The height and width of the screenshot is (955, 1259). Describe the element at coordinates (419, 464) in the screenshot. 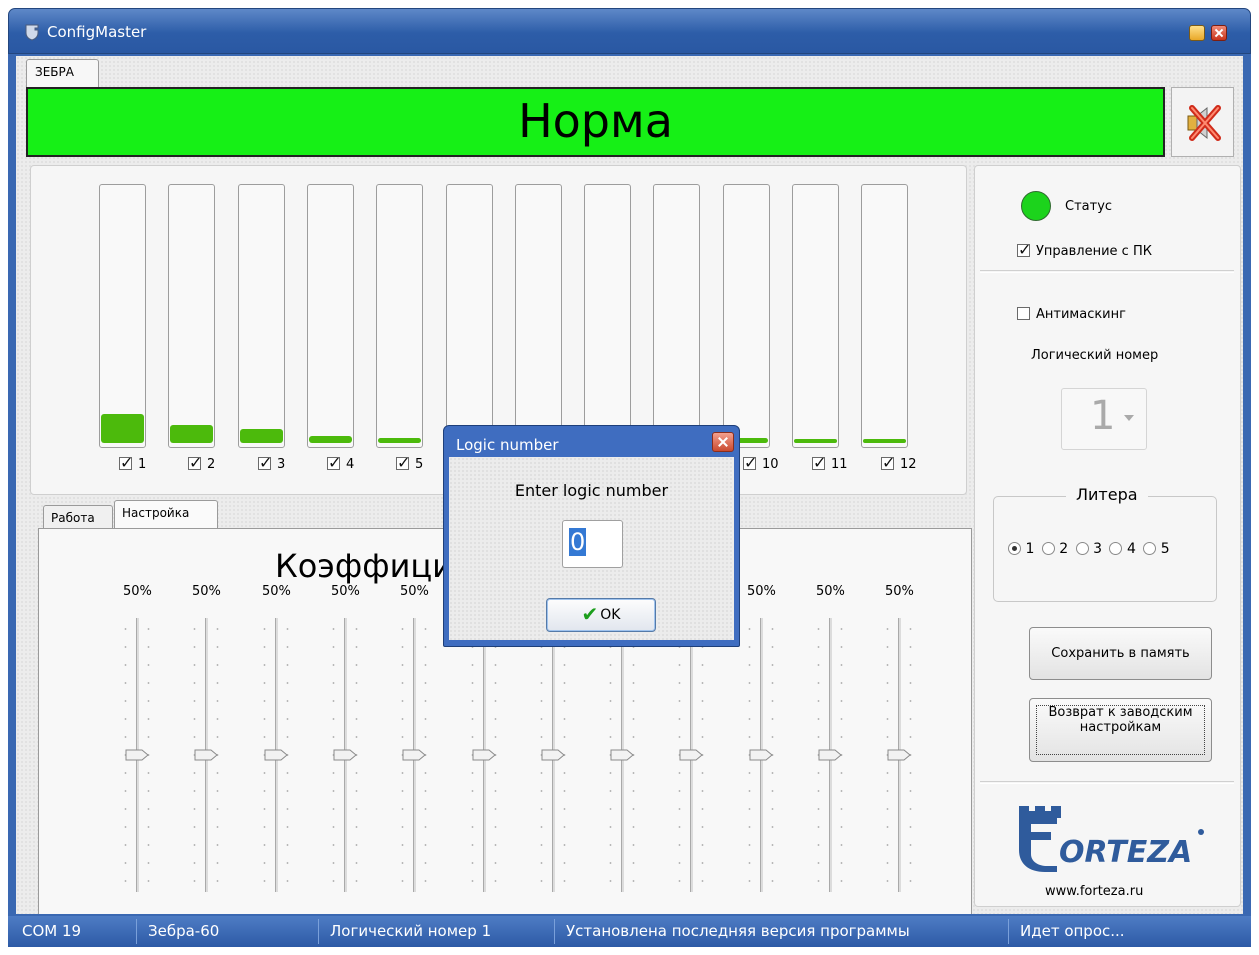

I see `channel-label: 5` at that location.